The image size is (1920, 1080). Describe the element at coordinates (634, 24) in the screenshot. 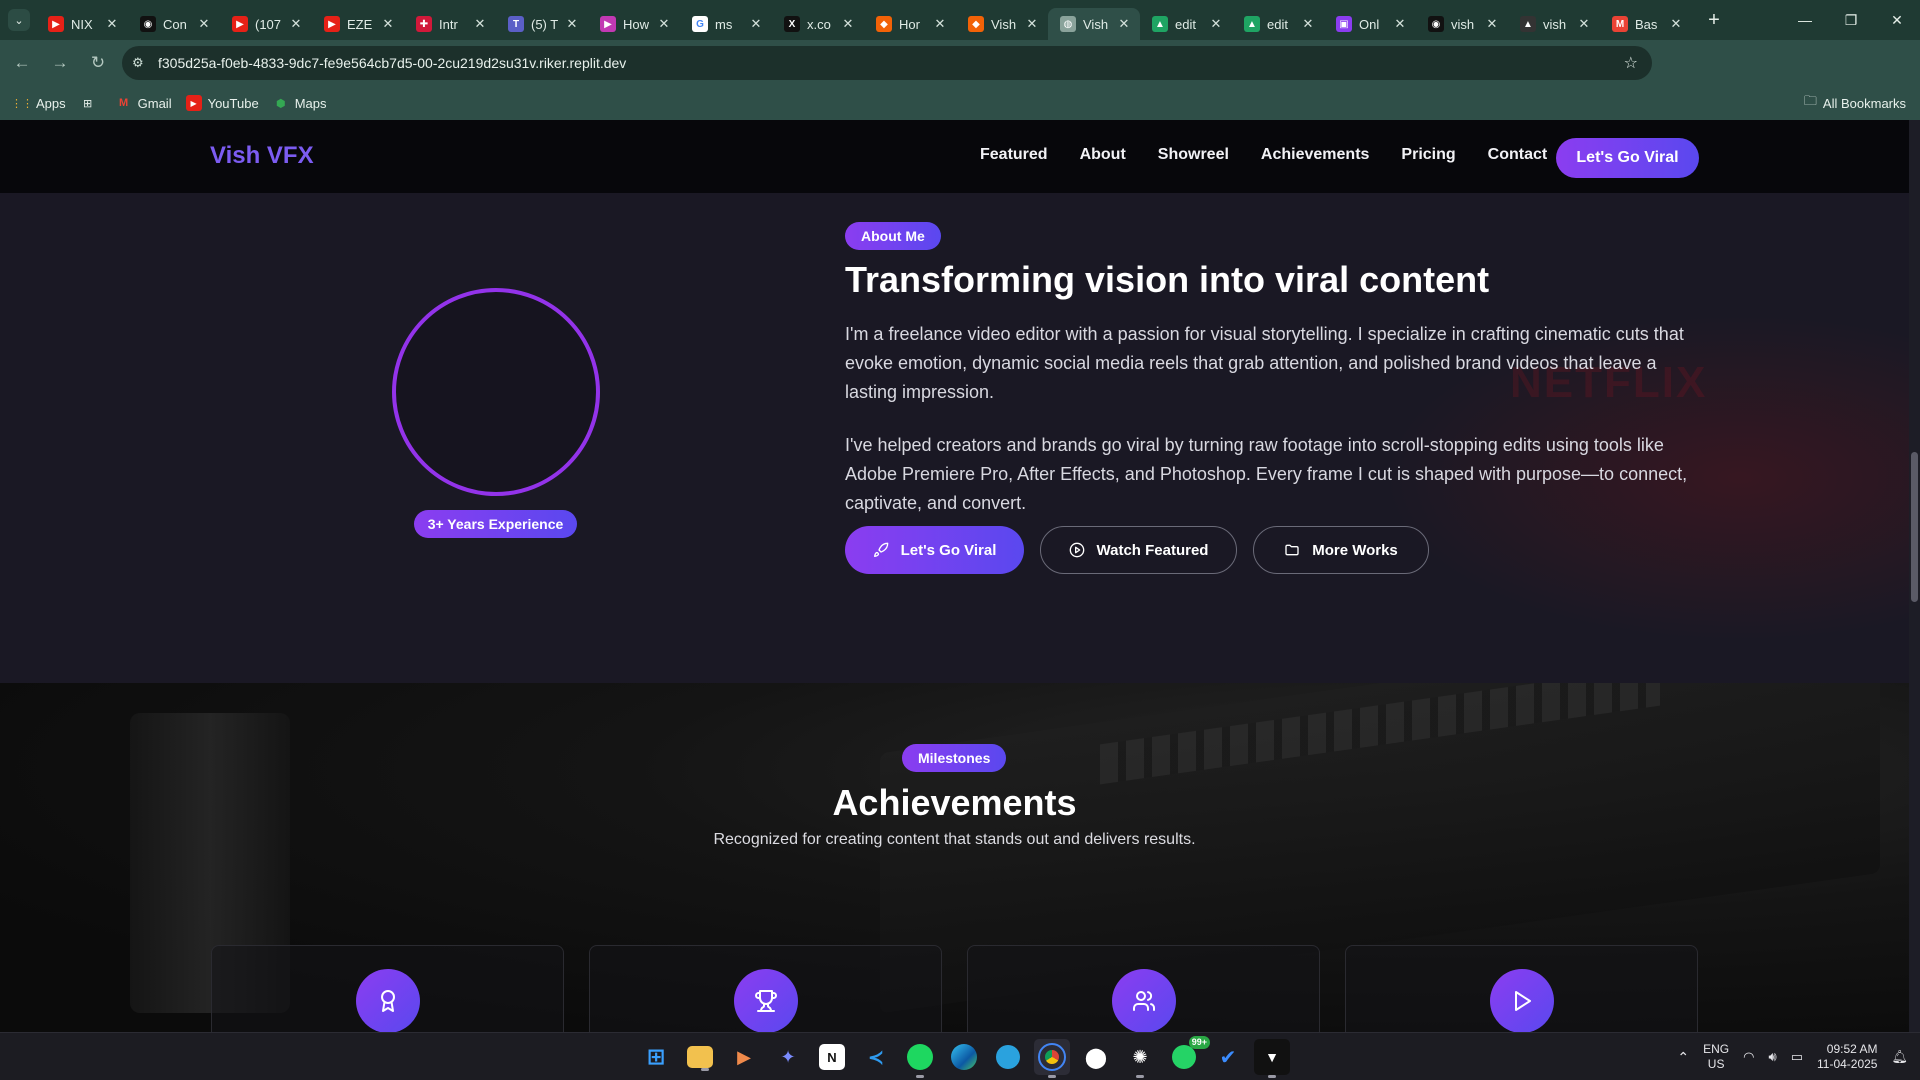

I see `browser-tab: ▶ How ✕` at that location.